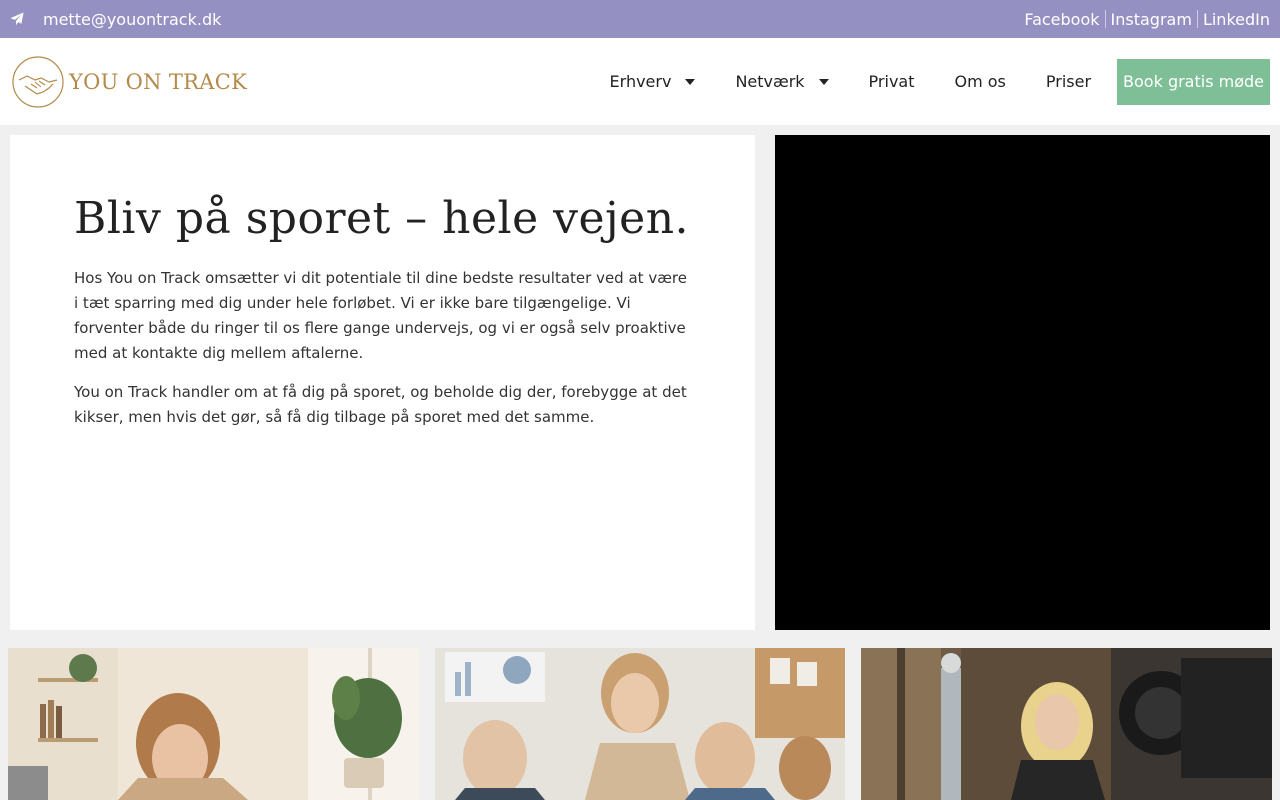 The height and width of the screenshot is (800, 1280). Describe the element at coordinates (382, 218) in the screenshot. I see `hero-title: Bliv på sporet – hele vejen.` at that location.